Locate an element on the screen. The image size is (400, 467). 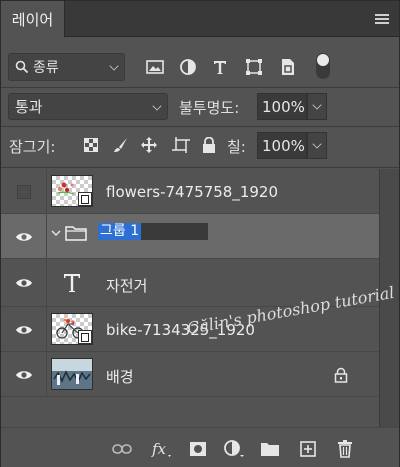
hidden-visibility-box is located at coordinates (23, 191).